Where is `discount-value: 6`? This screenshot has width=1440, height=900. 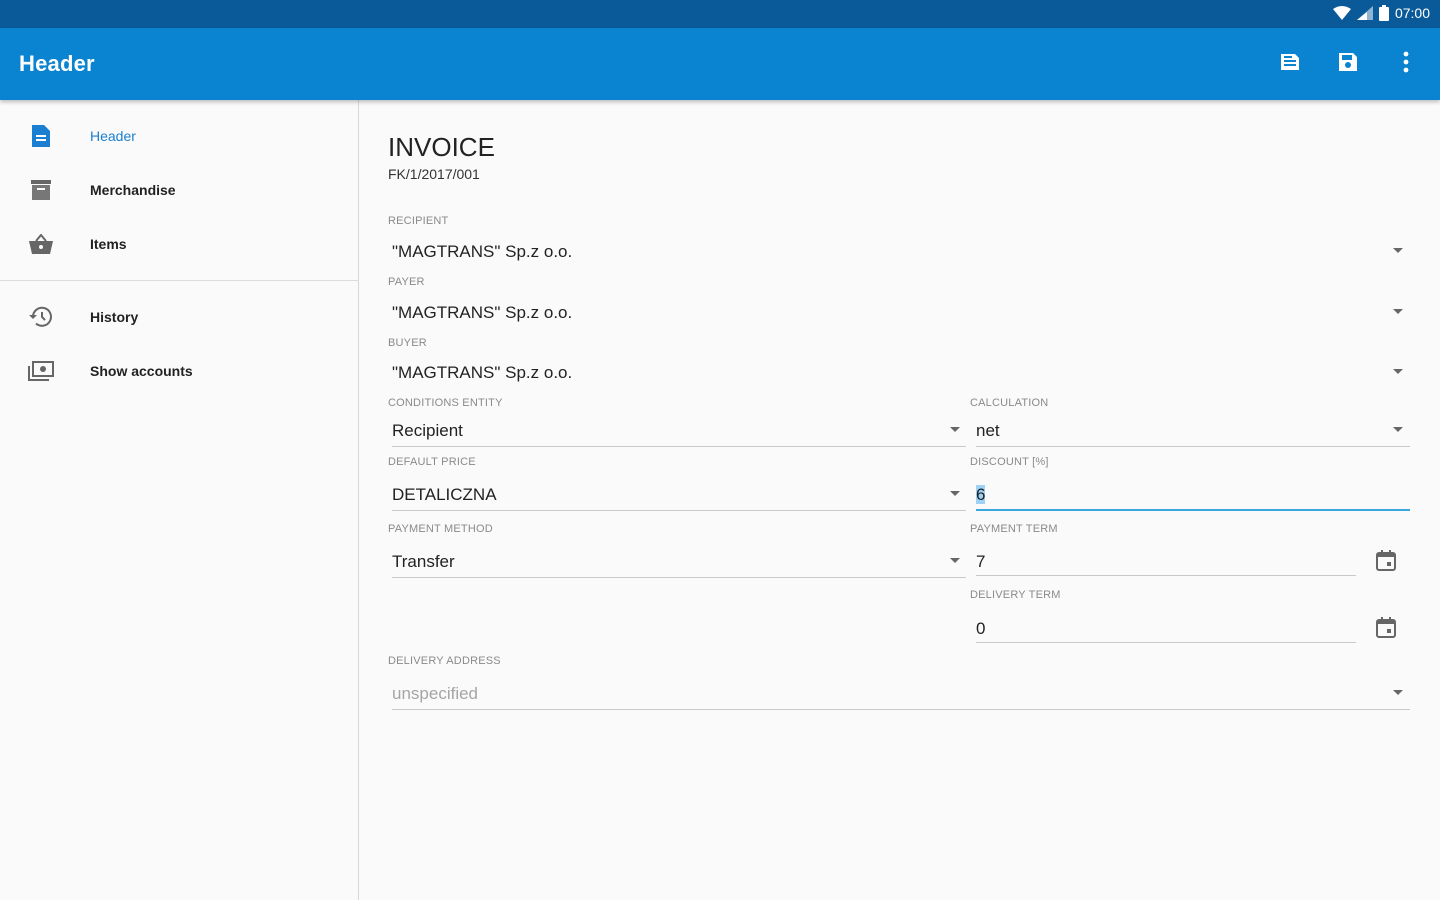 discount-value: 6 is located at coordinates (981, 494).